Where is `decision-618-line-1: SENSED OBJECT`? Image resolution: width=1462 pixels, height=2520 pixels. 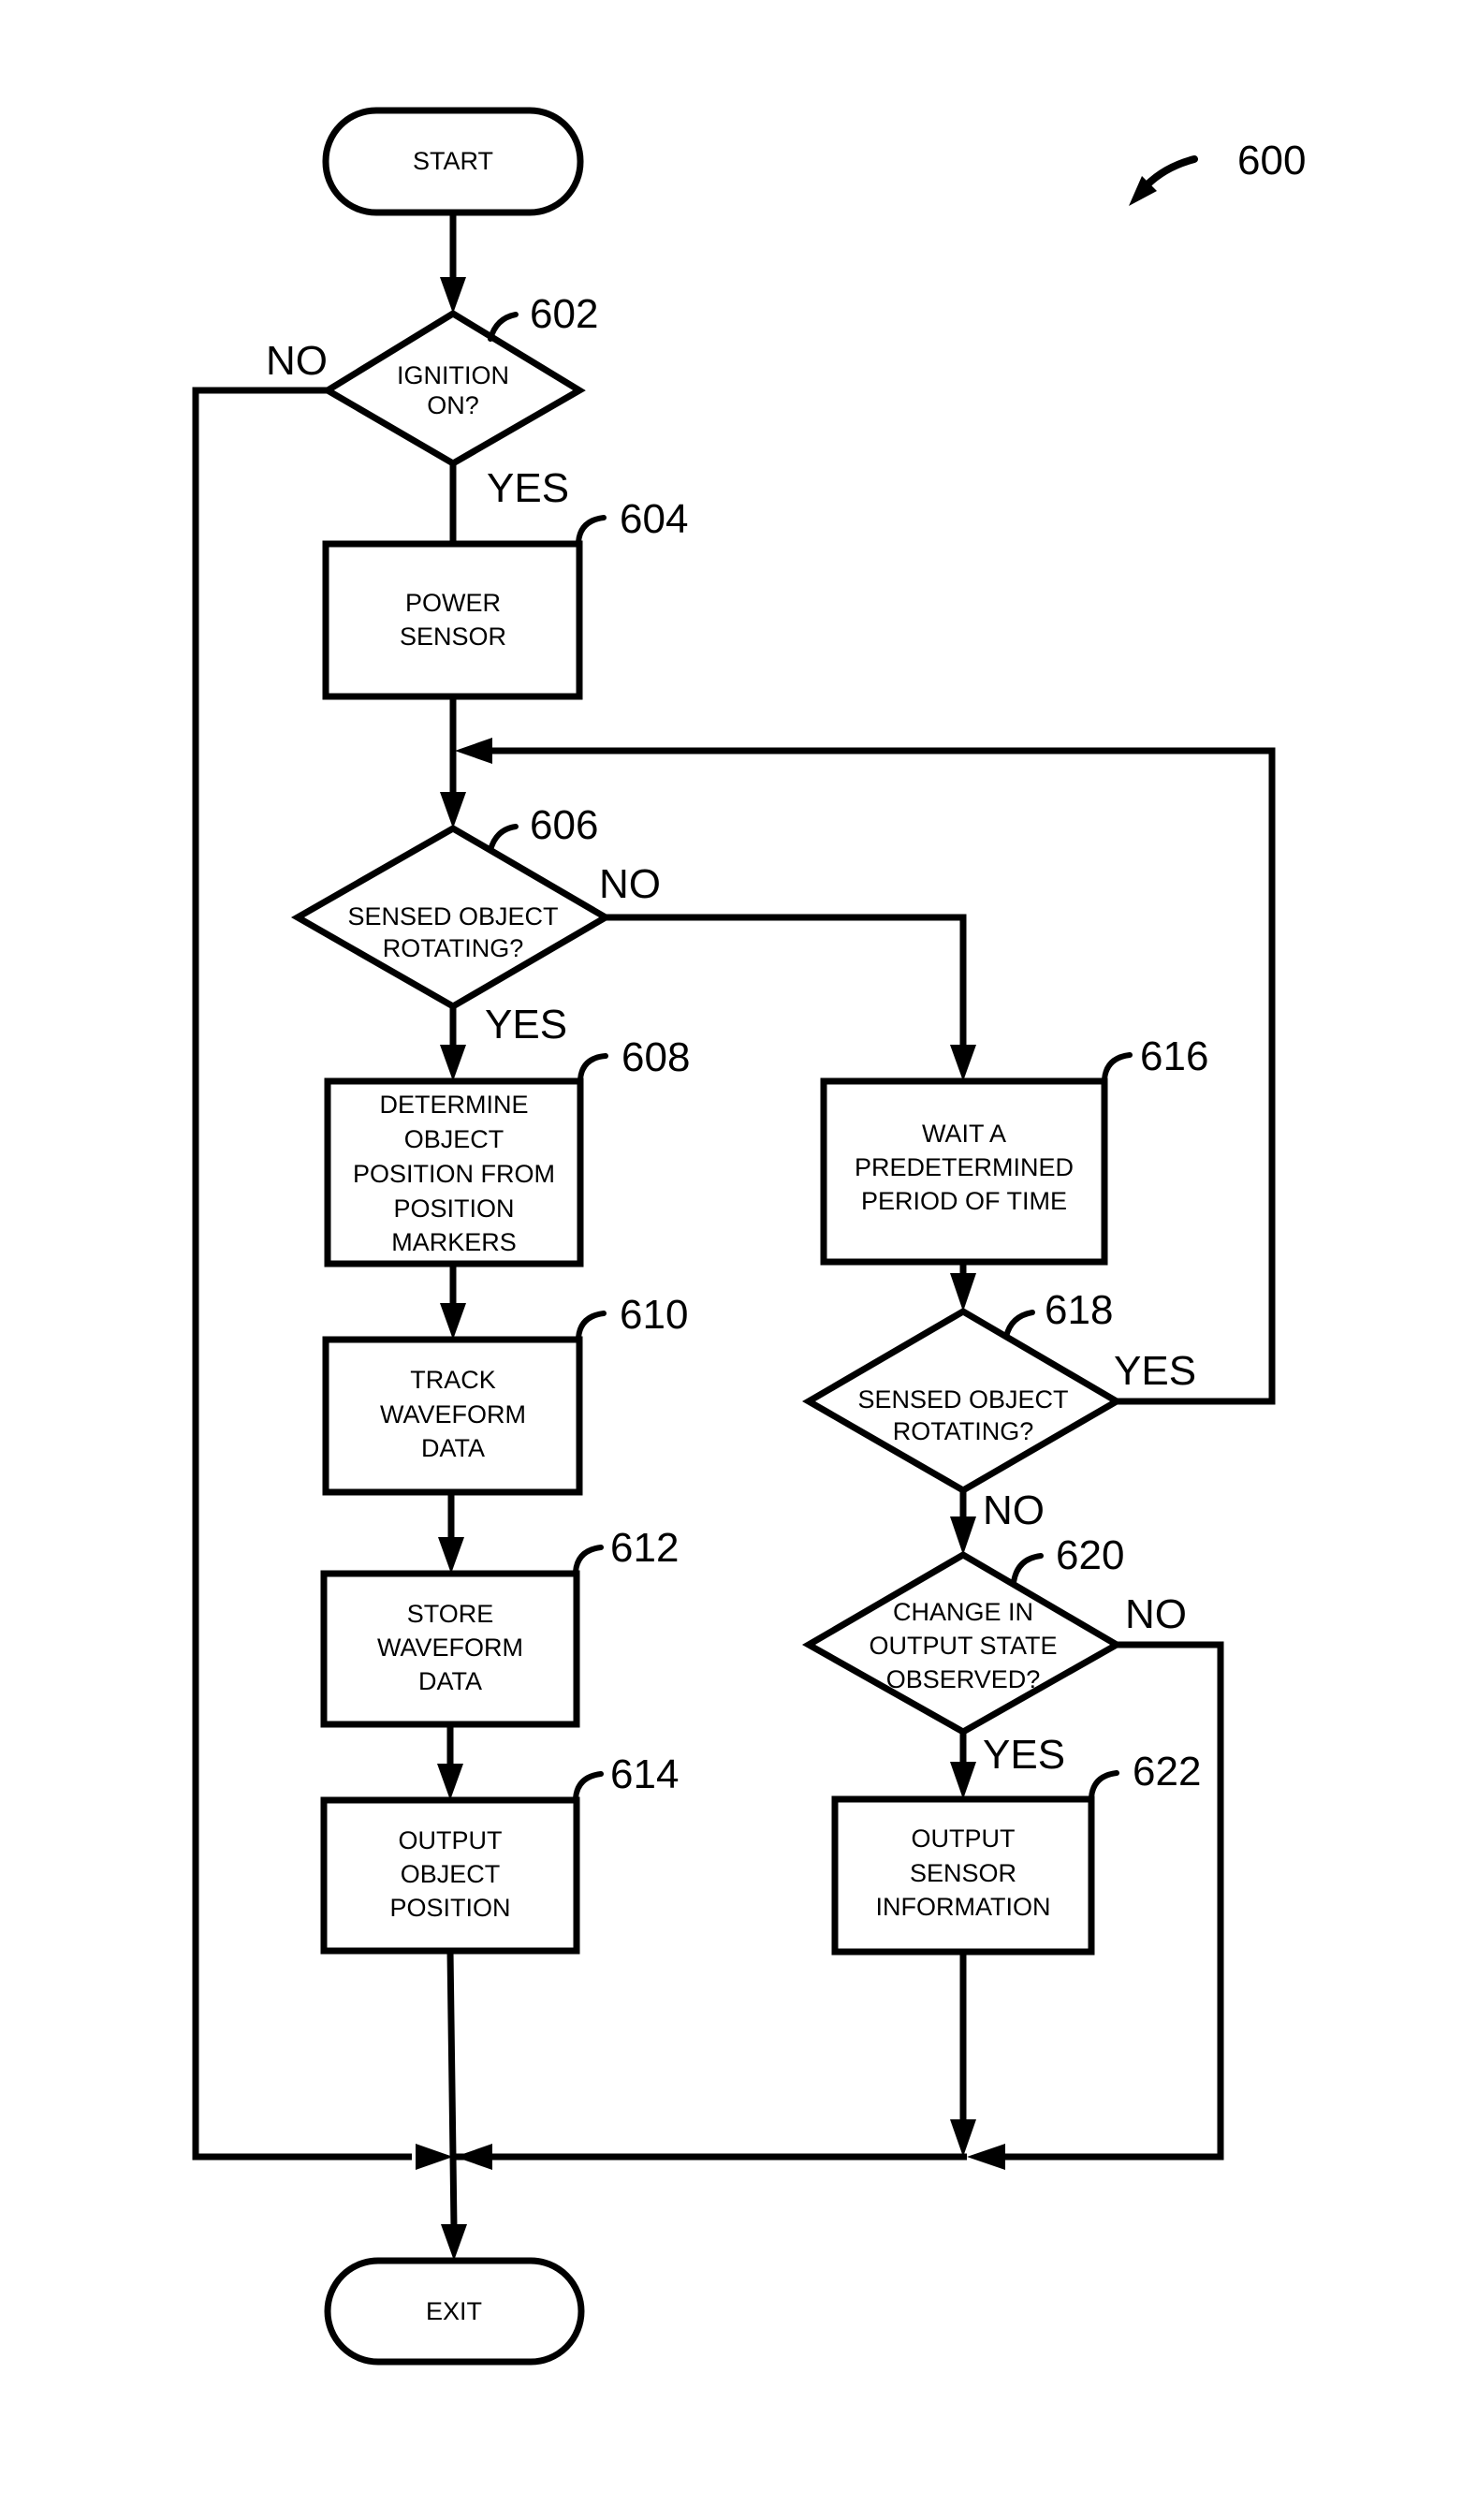 decision-618-line-1: SENSED OBJECT is located at coordinates (962, 1399).